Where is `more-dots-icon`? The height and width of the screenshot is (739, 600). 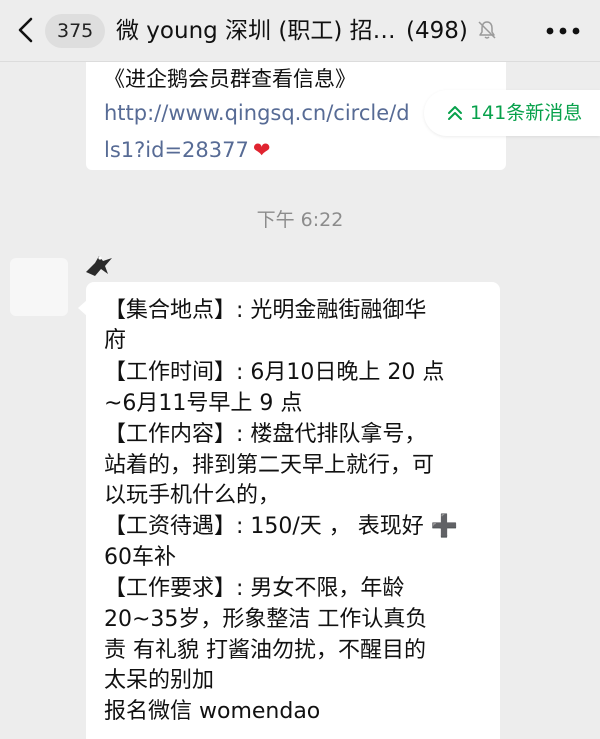 more-dots-icon is located at coordinates (563, 31).